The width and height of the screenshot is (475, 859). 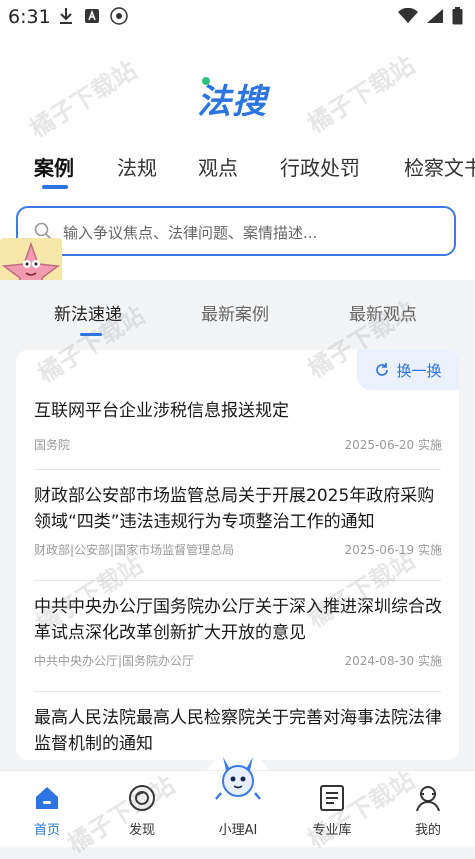 I want to click on nav-label: 小理AI, so click(x=238, y=830).